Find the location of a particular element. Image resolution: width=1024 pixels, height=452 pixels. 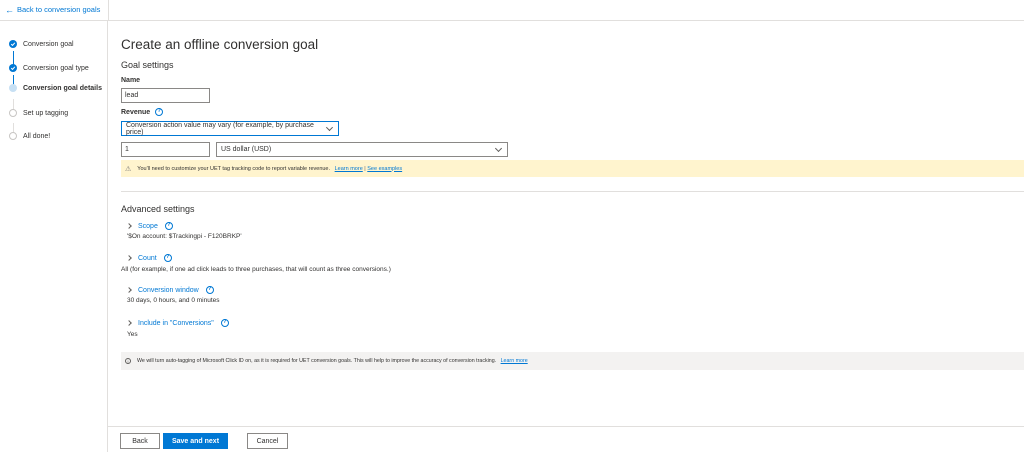

conversion-window-label: Conversion window is located at coordinates (168, 290).